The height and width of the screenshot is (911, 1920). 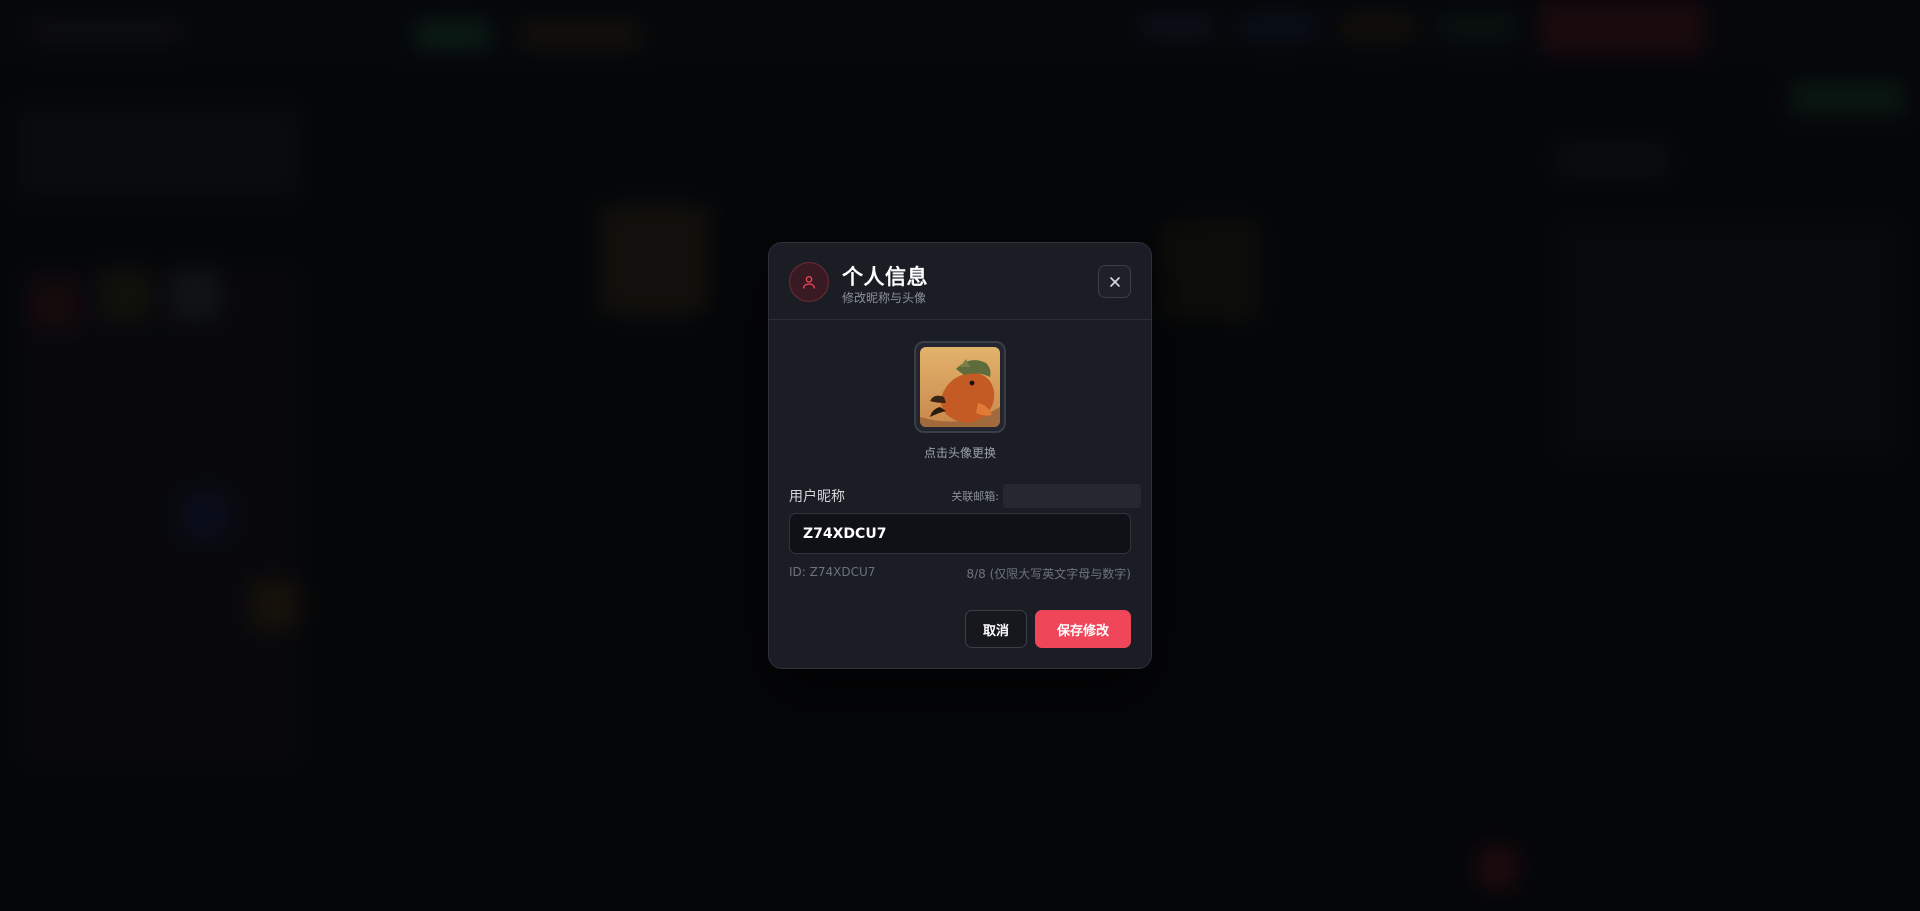 What do you see at coordinates (996, 629) in the screenshot?
I see `cancel-button: 取消` at bounding box center [996, 629].